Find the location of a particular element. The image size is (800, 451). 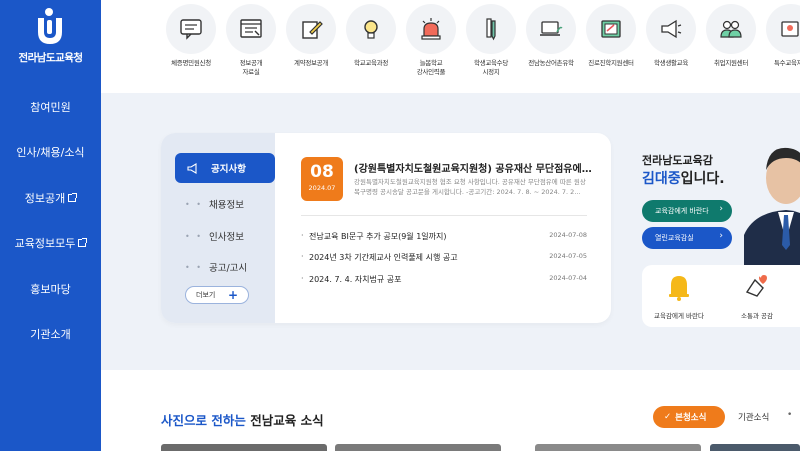

divider is located at coordinates (444, 215).